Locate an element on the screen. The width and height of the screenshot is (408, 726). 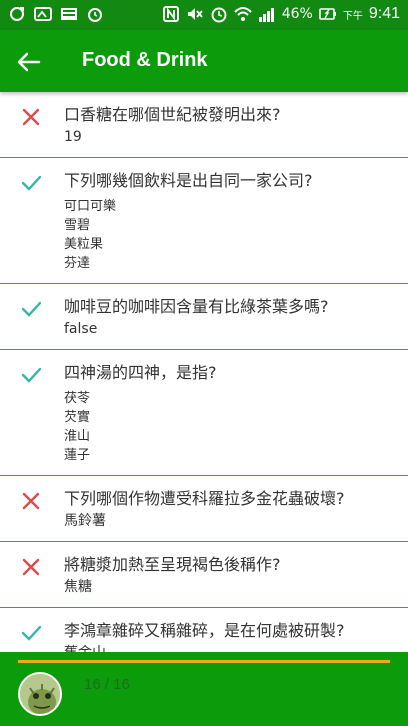
answer-list: 茯苓 芡實 淮山 蓮子 is located at coordinates (231, 427).